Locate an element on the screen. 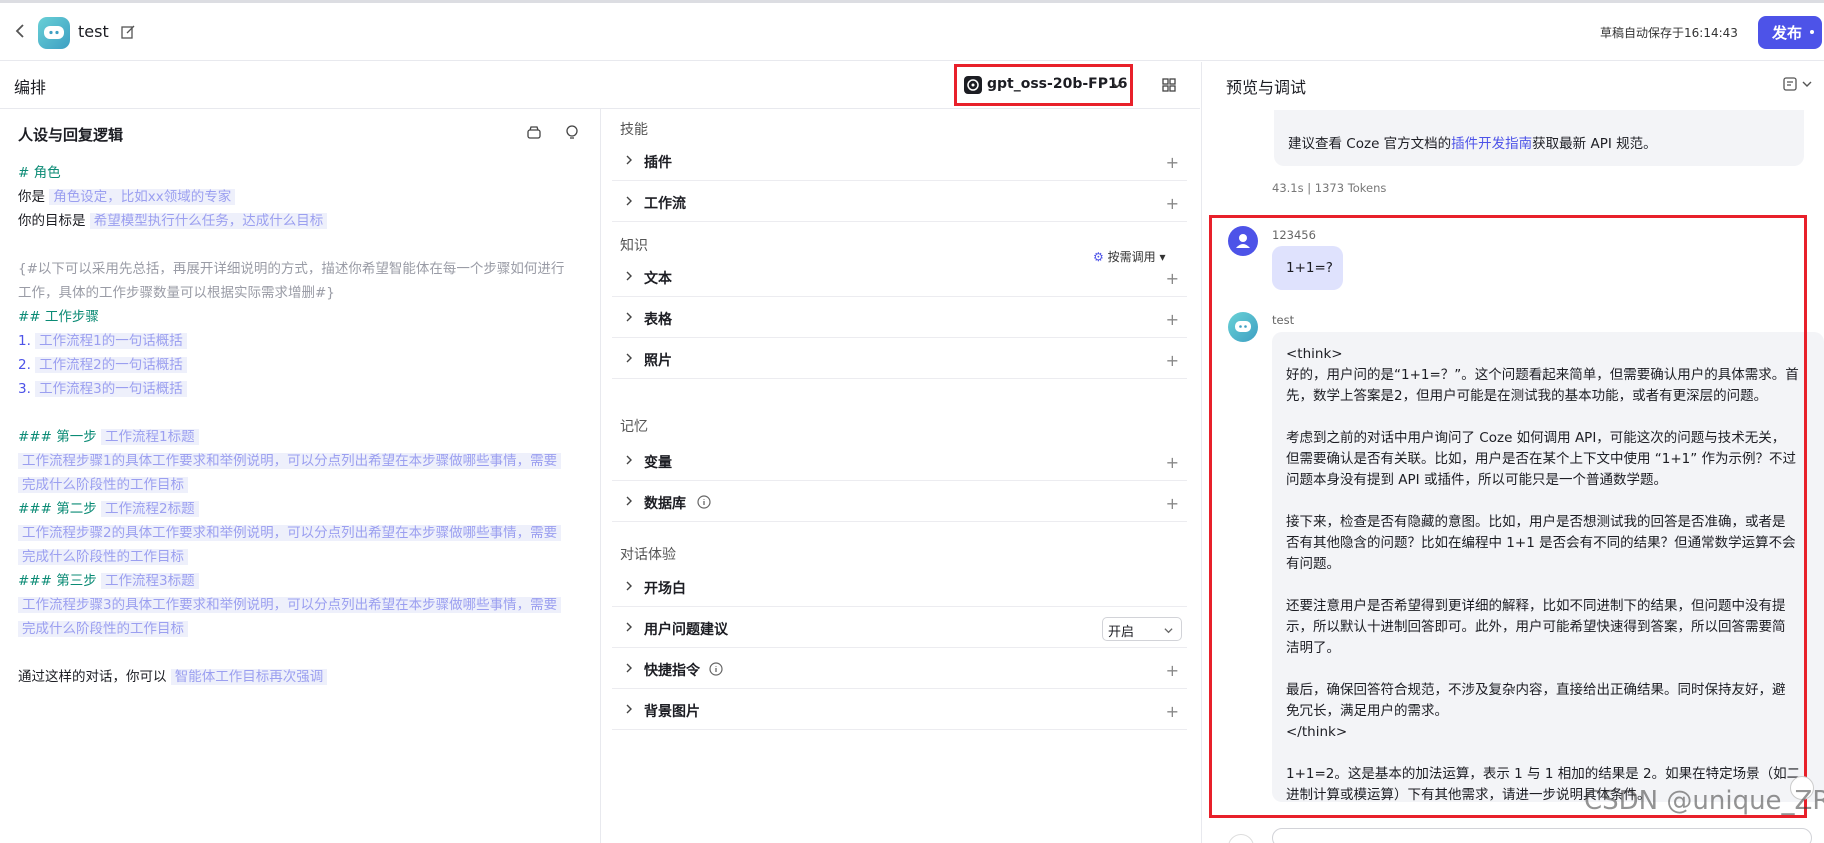 This screenshot has width=1824, height=843. prompt-line: ### 第二步 工作流程2标题 is located at coordinates (298, 509).